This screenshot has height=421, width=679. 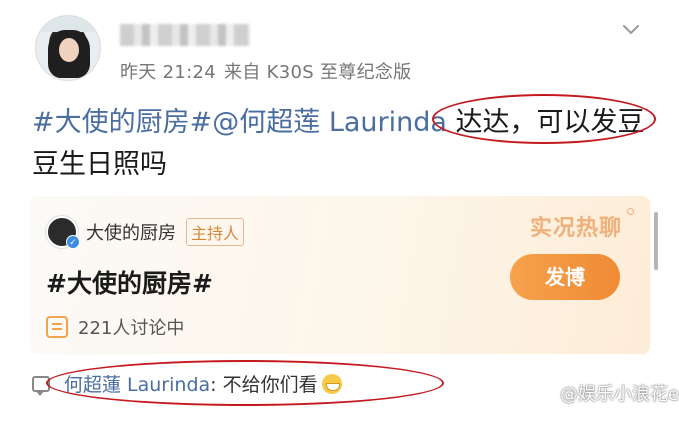 I want to click on post-button: 发博, so click(x=565, y=277).